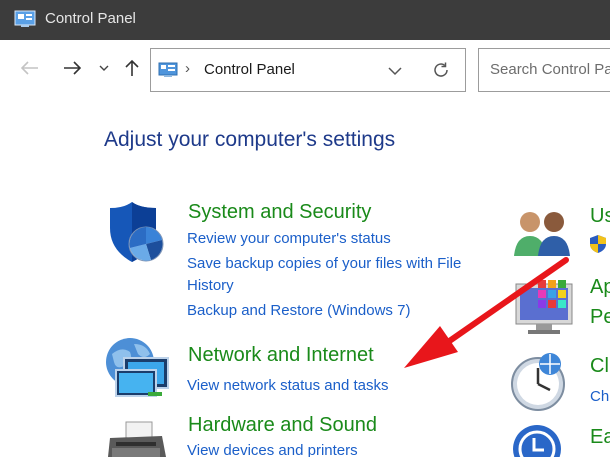  What do you see at coordinates (600, 287) in the screenshot?
I see `category-appearance: Ap` at bounding box center [600, 287].